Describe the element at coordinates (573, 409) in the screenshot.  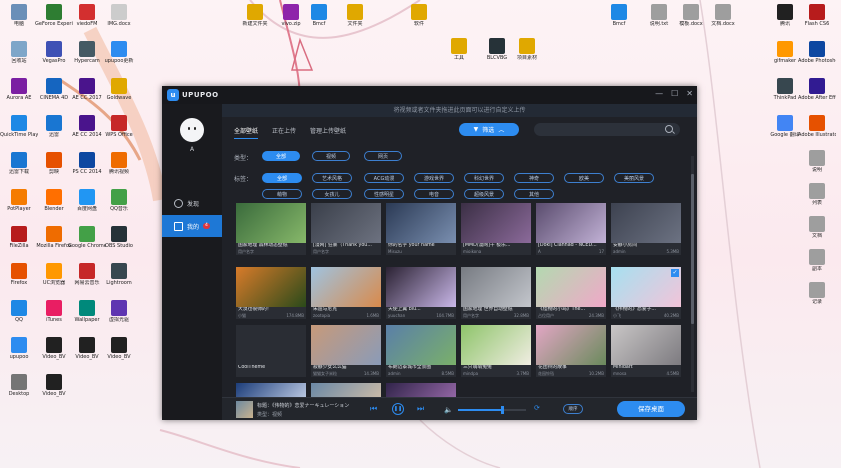
I see `play-mode-select: 顺序` at that location.